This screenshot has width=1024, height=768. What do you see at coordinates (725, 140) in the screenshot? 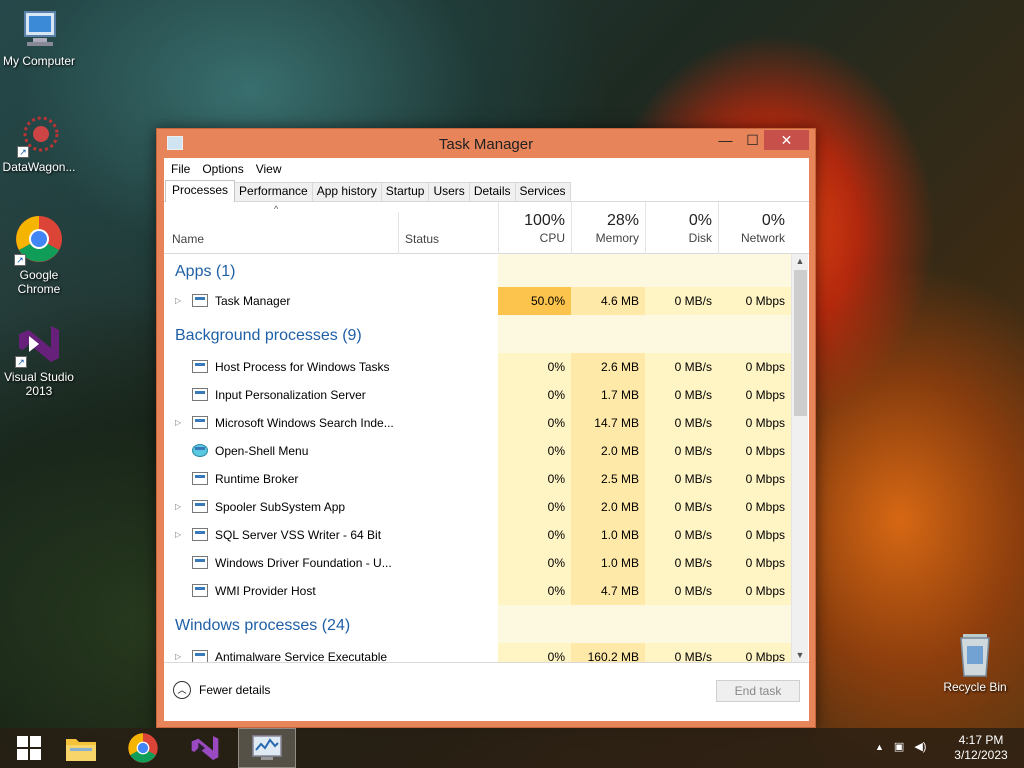
I see `minimize-button: —` at bounding box center [725, 140].